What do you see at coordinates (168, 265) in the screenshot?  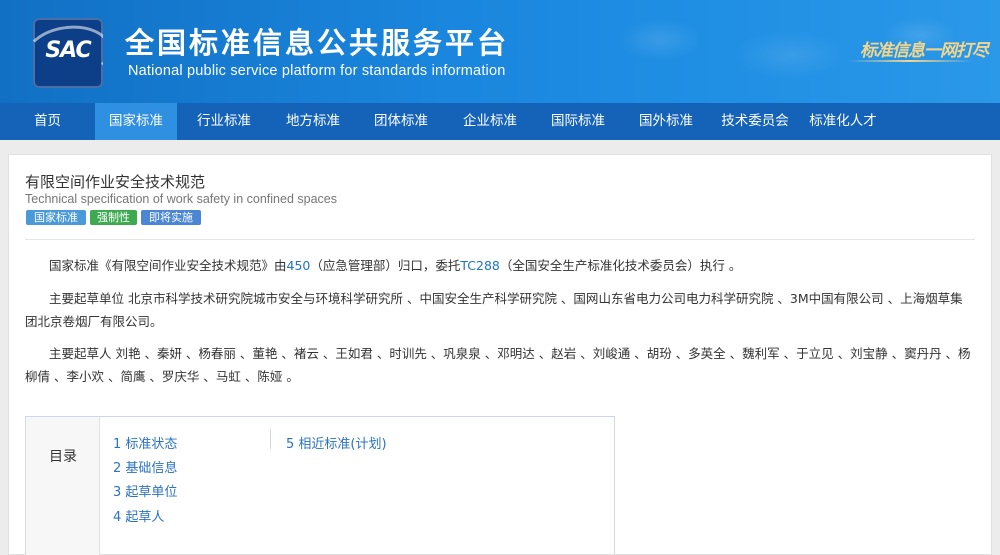 I see `intro-prefix: 国家标准《有限空间作业安全技术规范》由` at bounding box center [168, 265].